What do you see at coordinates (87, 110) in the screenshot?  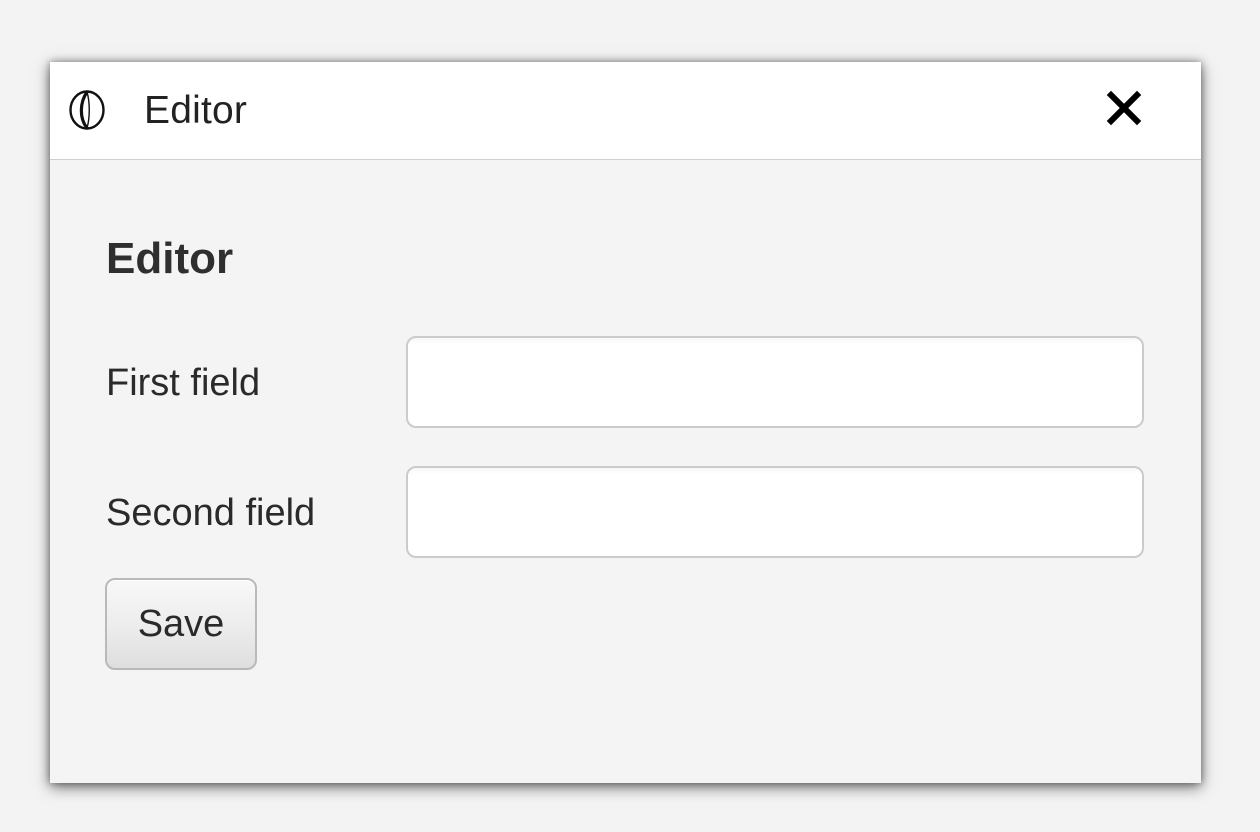 I see `app-logo-icon` at bounding box center [87, 110].